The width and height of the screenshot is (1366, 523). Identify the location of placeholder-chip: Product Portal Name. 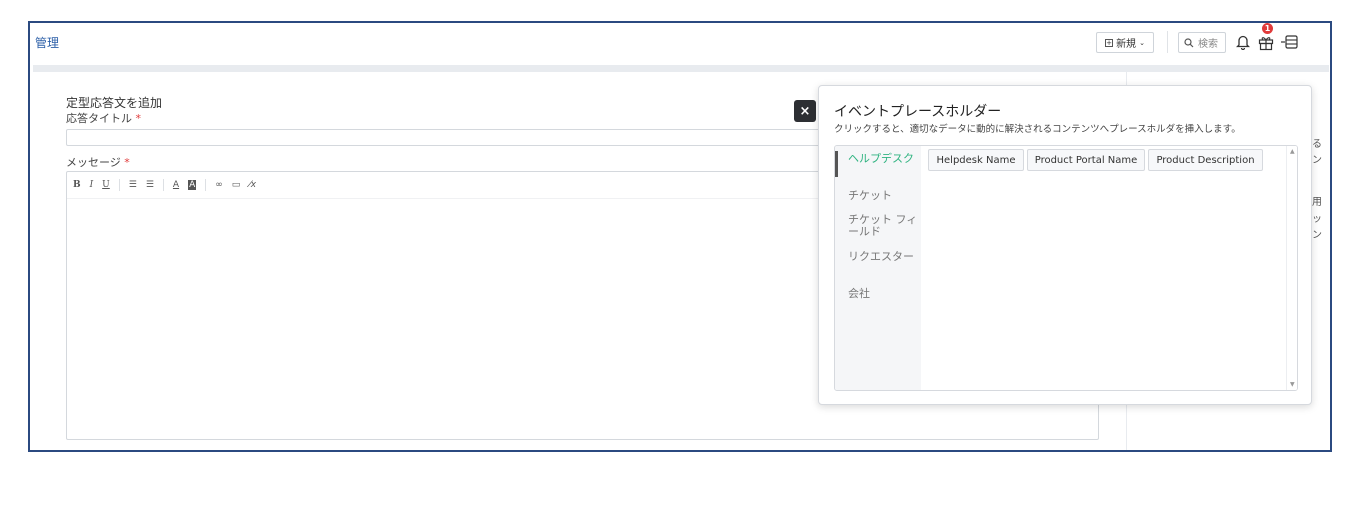
(1086, 160).